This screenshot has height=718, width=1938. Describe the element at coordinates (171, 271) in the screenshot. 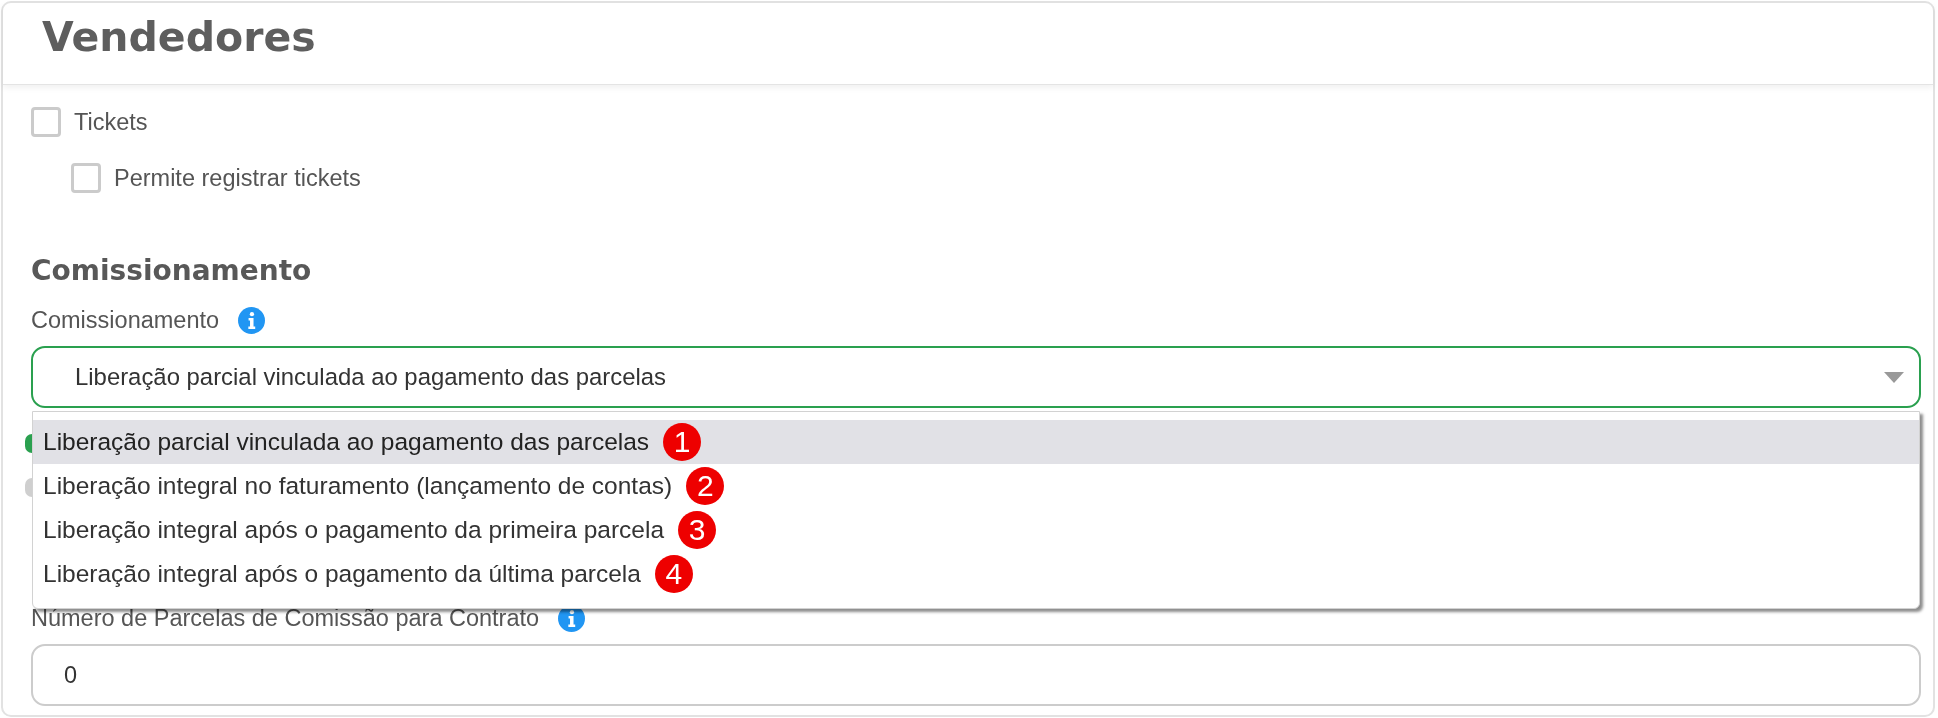

I see `section-title: Comissionamento` at that location.